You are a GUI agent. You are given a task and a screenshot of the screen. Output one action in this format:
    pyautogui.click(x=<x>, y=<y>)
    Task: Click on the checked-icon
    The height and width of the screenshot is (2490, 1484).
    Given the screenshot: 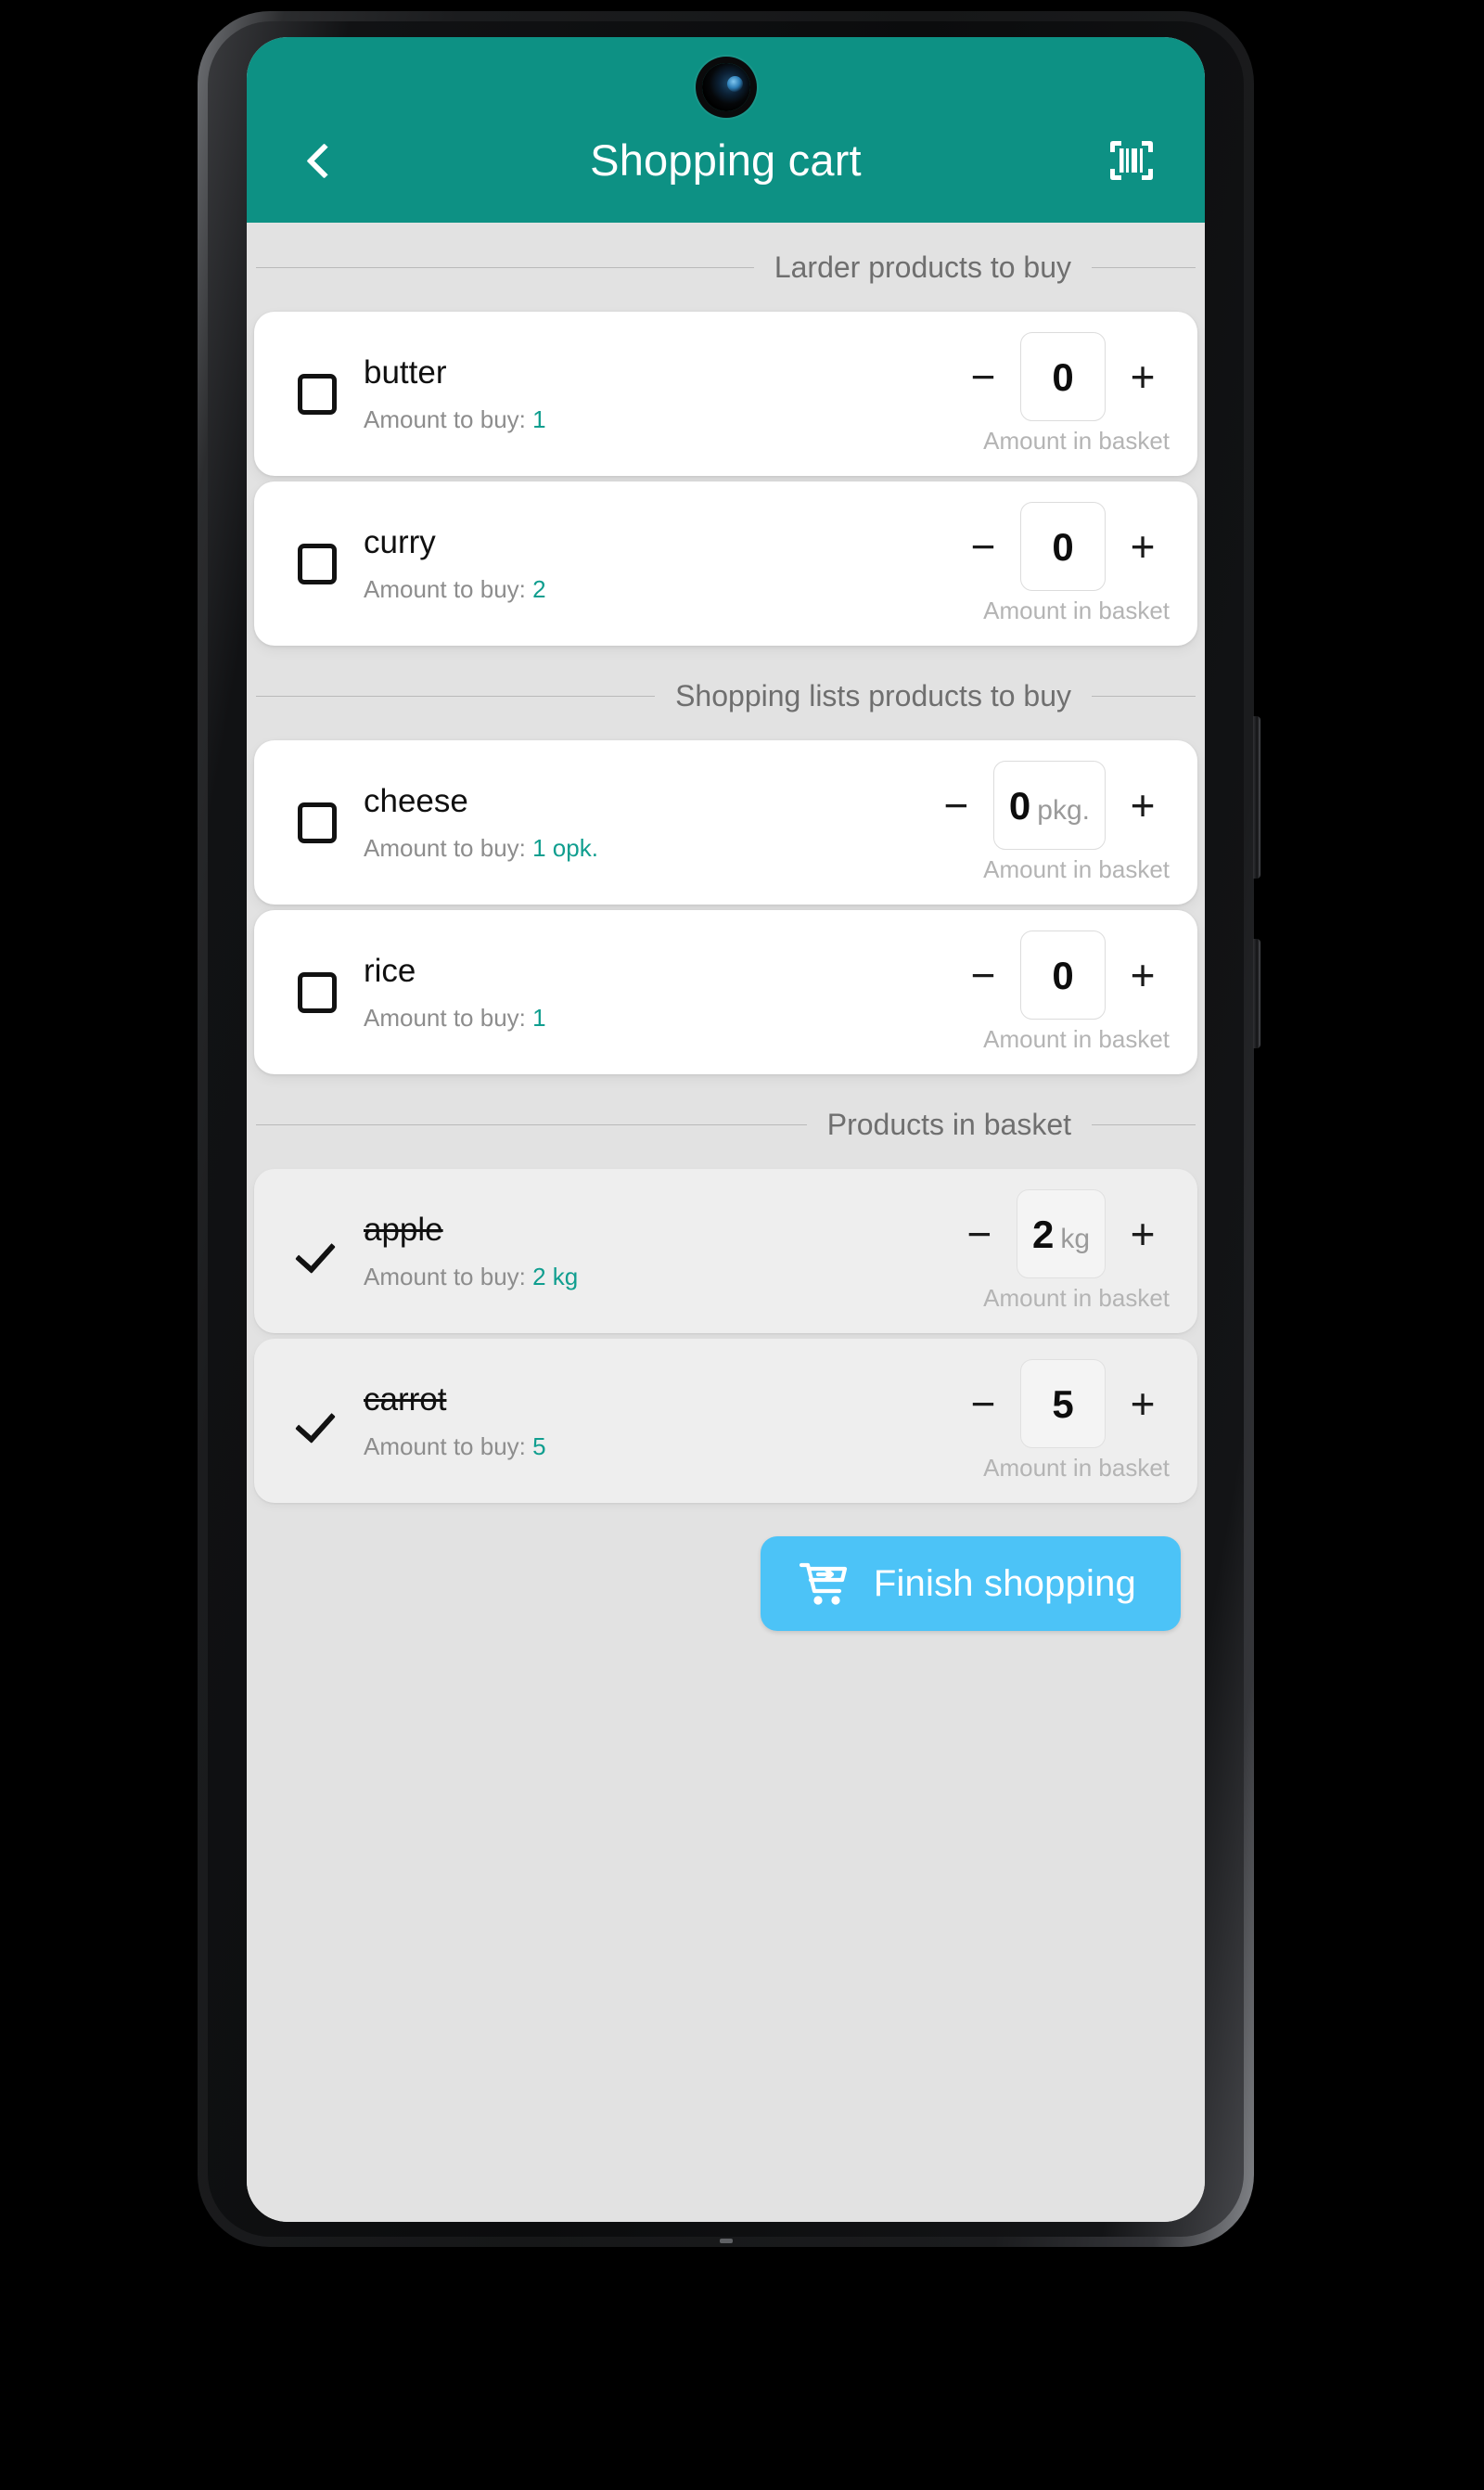 What is the action you would take?
    pyautogui.click(x=317, y=1252)
    